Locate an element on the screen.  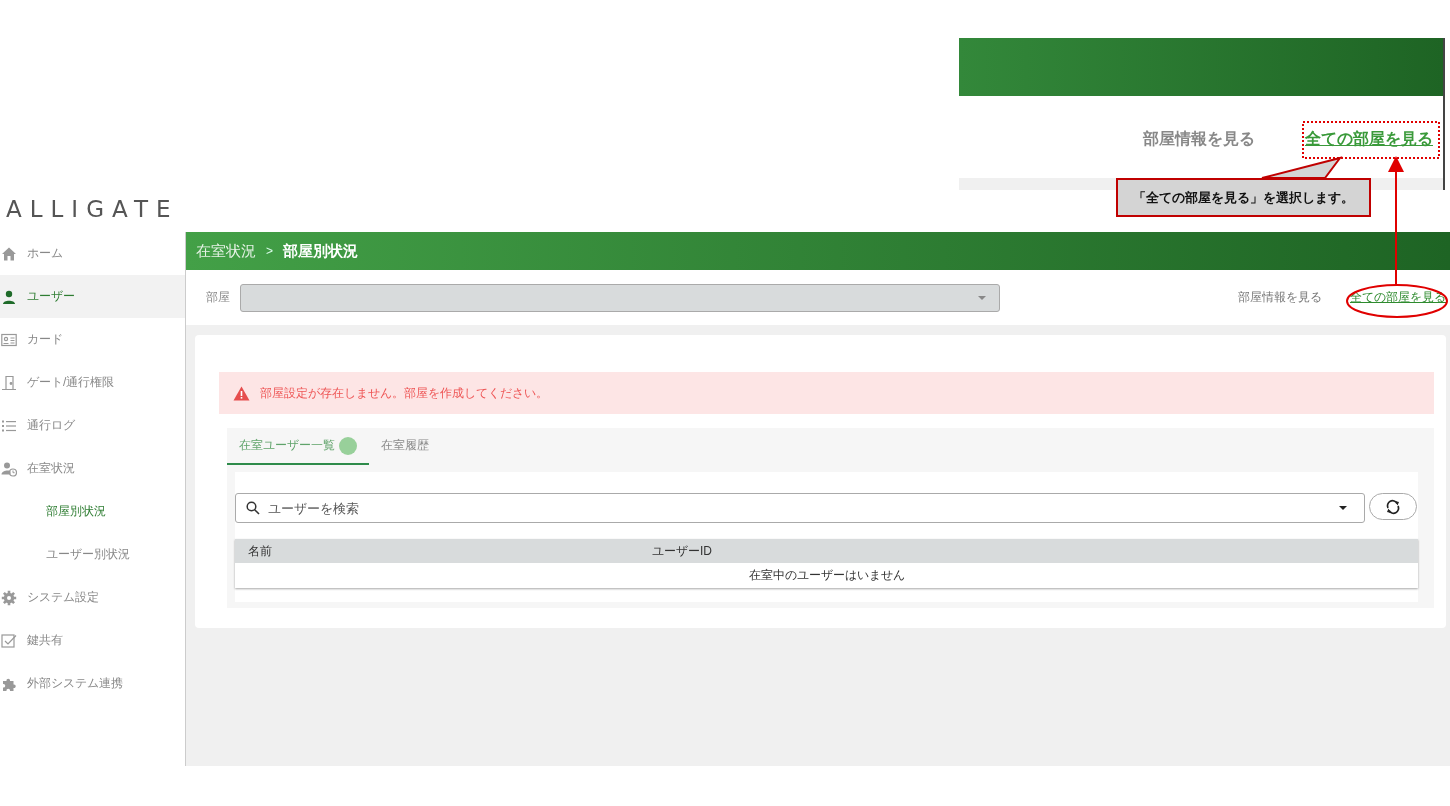
column-header: 名前 is located at coordinates (260, 551).